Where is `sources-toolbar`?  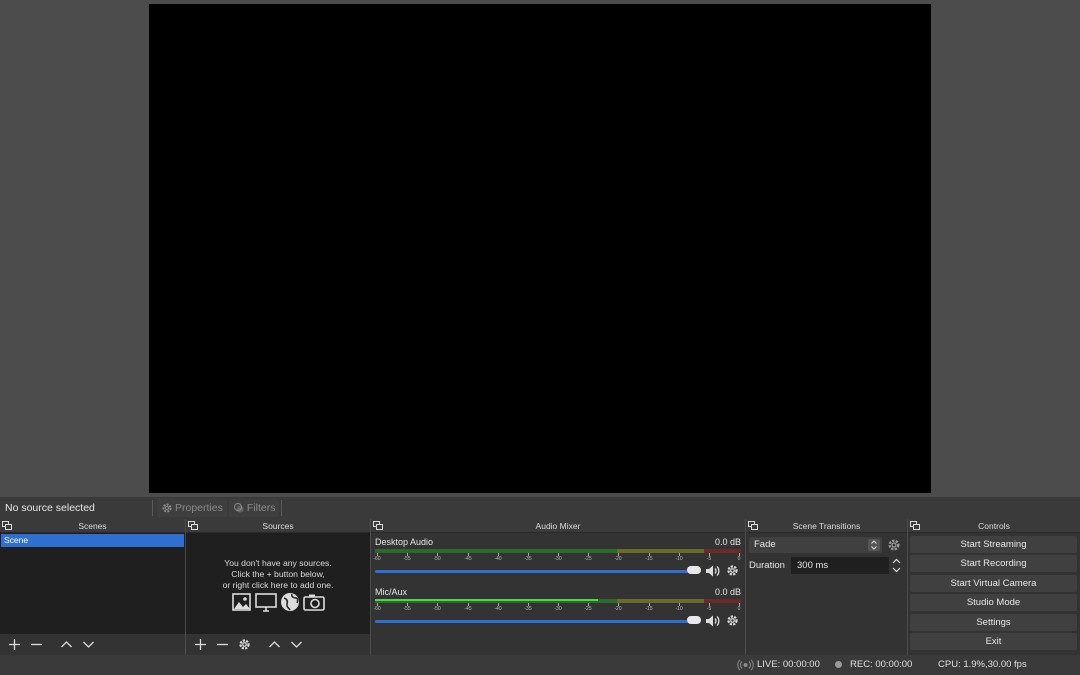
sources-toolbar is located at coordinates (278, 644).